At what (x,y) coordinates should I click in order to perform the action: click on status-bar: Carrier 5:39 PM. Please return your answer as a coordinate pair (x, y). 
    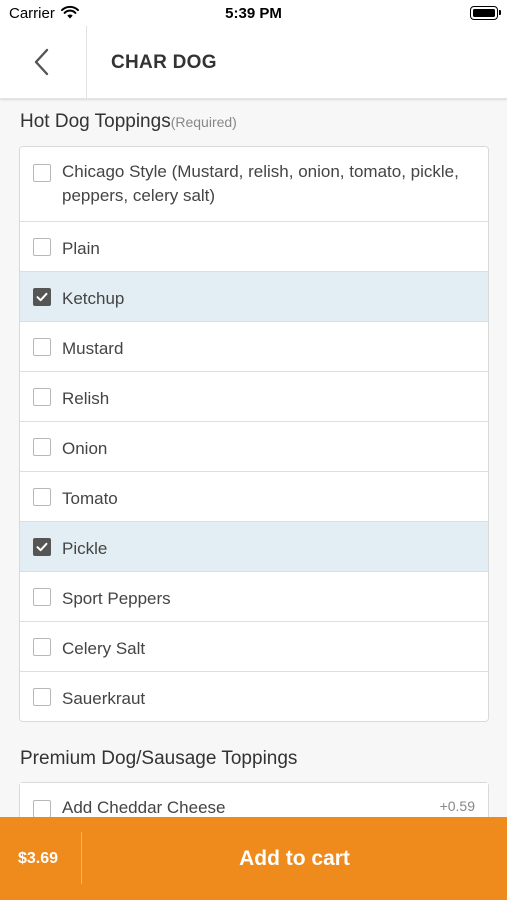
    Looking at the image, I should click on (253, 13).